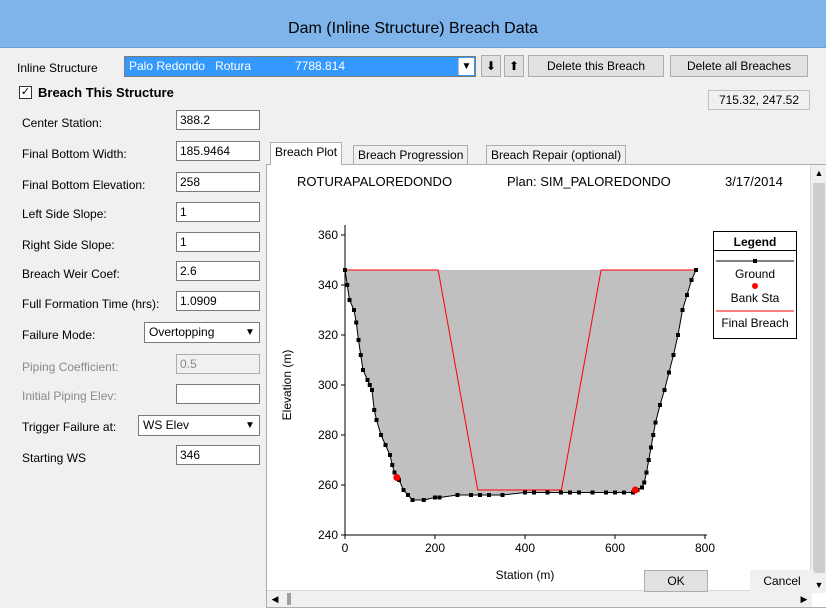 This screenshot has width=826, height=608. What do you see at coordinates (755, 261) in the screenshot?
I see `legend-ground-swatch` at bounding box center [755, 261].